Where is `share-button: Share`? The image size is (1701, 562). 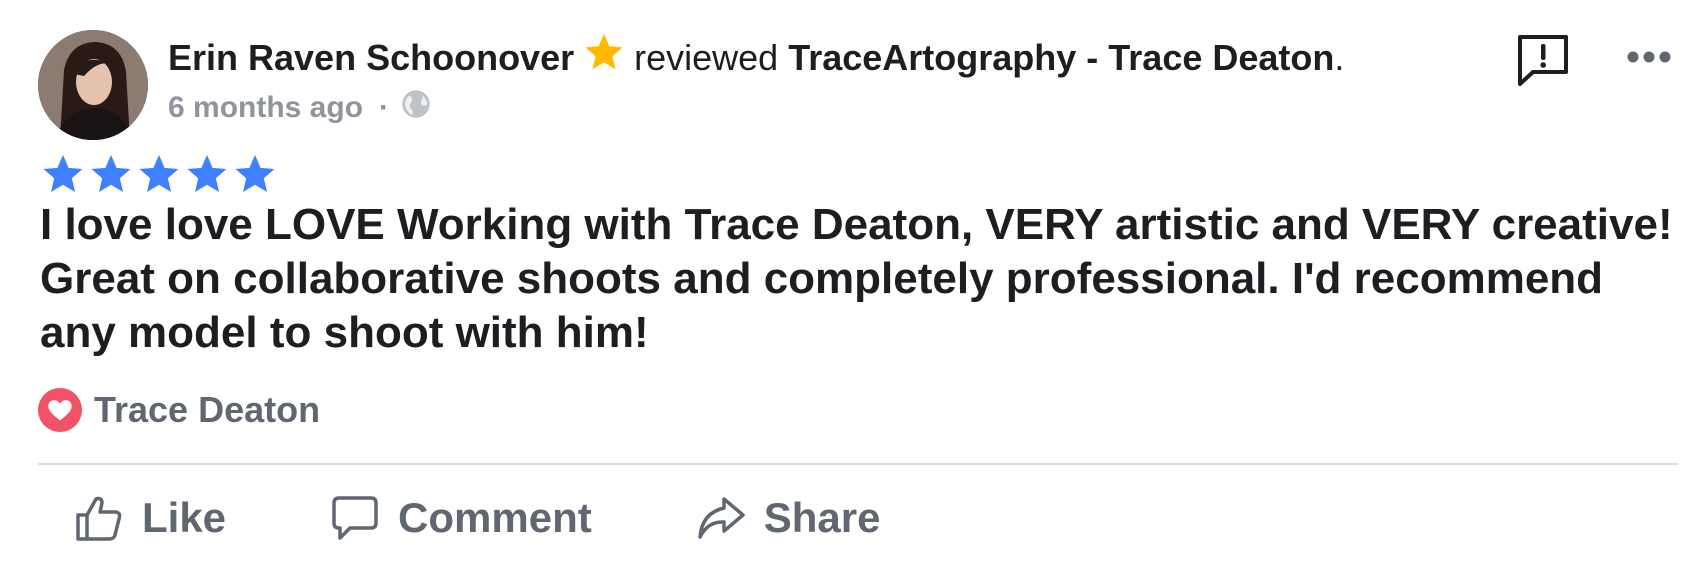
share-button: Share is located at coordinates (788, 518).